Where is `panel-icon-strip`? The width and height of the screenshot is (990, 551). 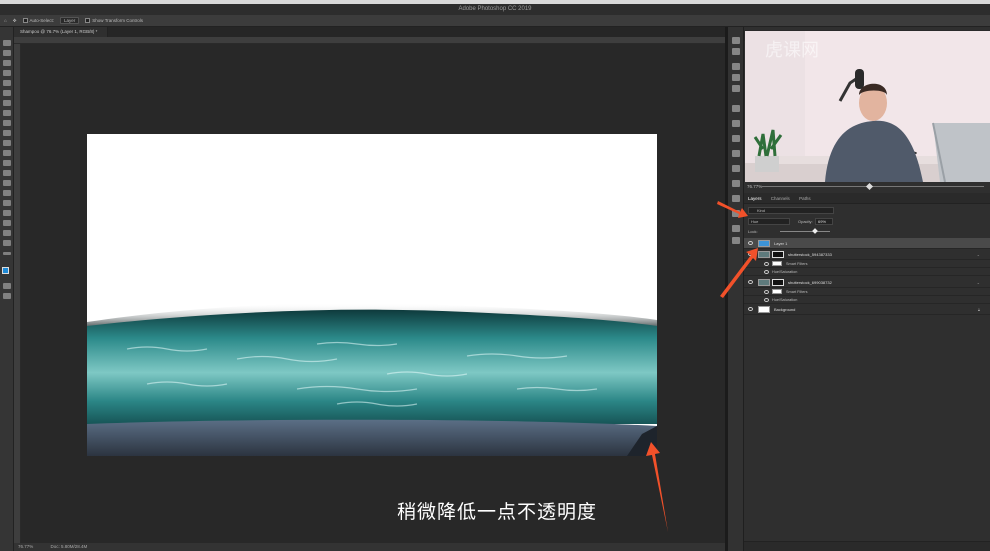
panel-icon-strip is located at coordinates (736, 289).